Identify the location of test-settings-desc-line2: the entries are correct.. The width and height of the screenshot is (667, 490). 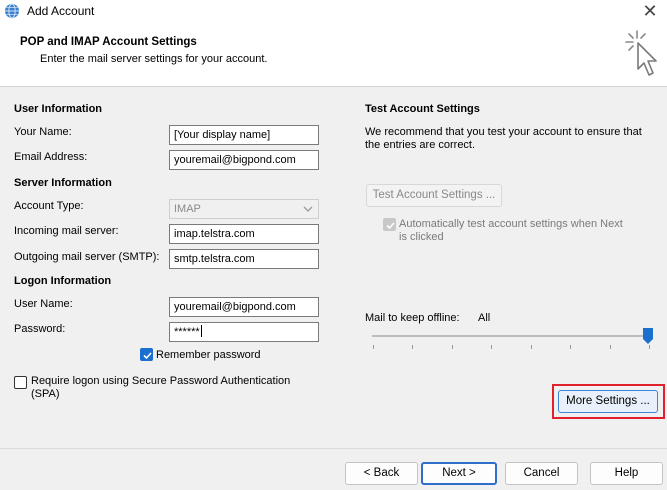
(420, 145).